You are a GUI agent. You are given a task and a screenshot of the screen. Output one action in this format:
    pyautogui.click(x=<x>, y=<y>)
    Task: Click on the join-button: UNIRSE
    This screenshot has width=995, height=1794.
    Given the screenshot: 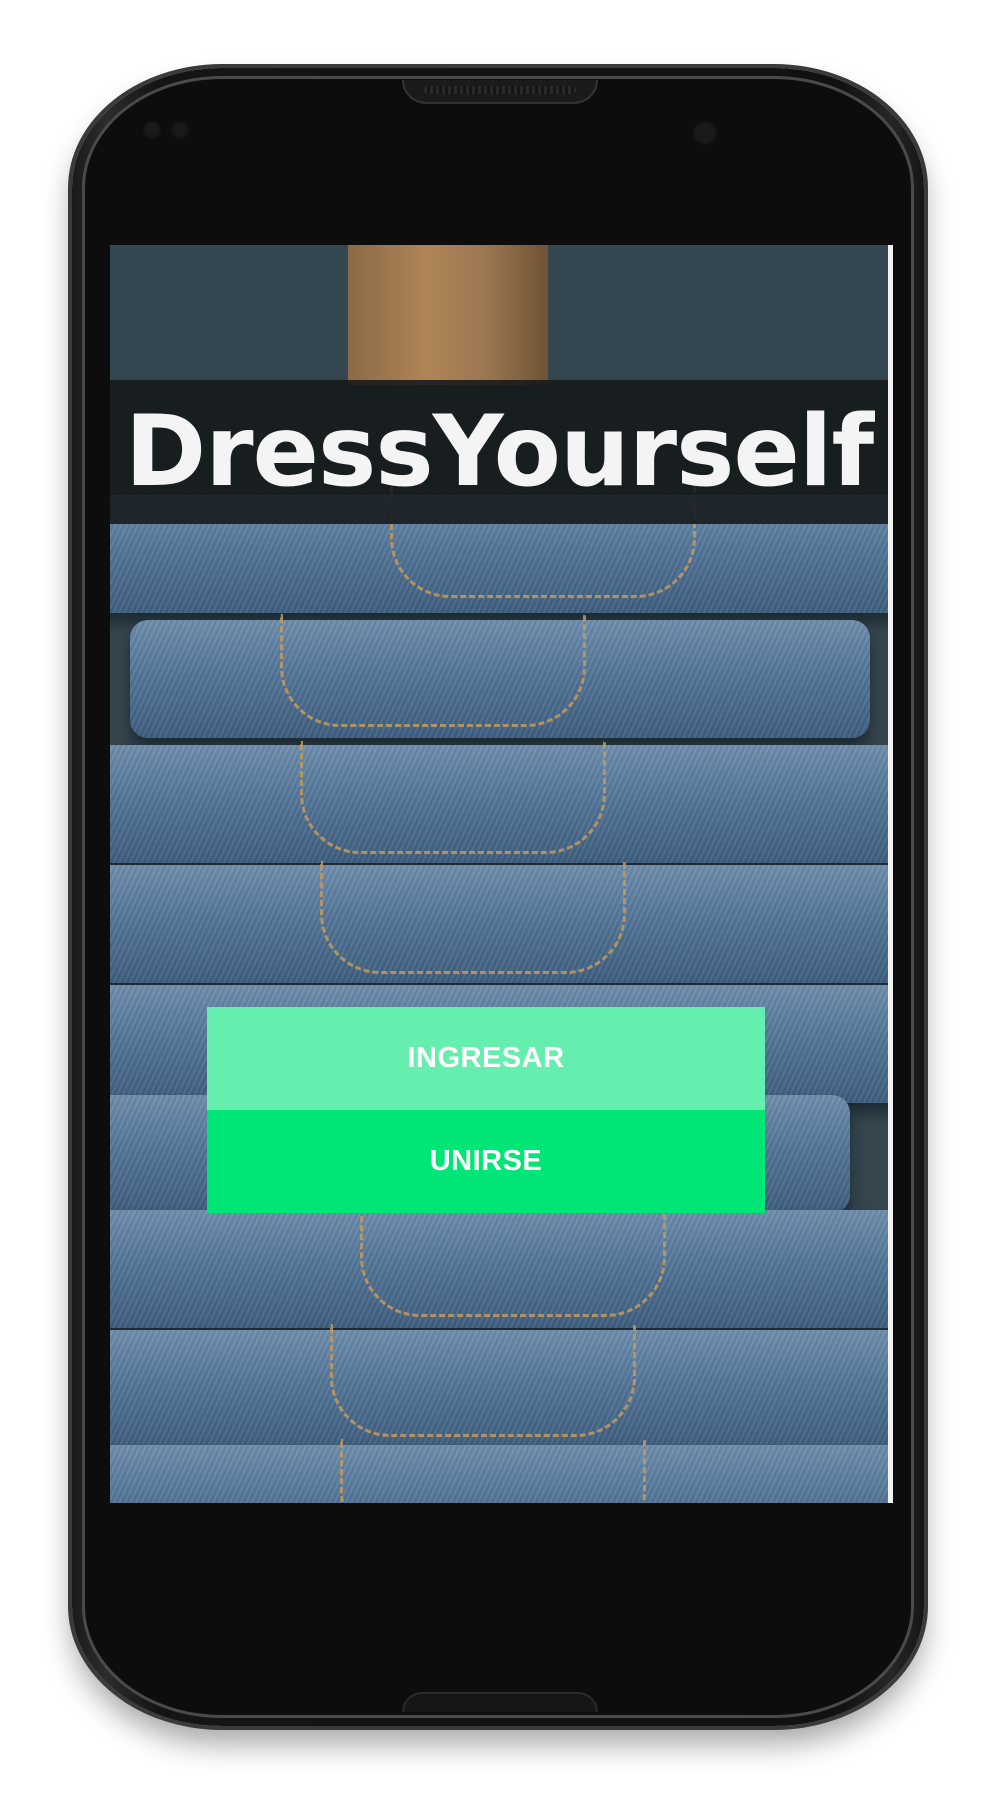 What is the action you would take?
    pyautogui.click(x=486, y=1161)
    